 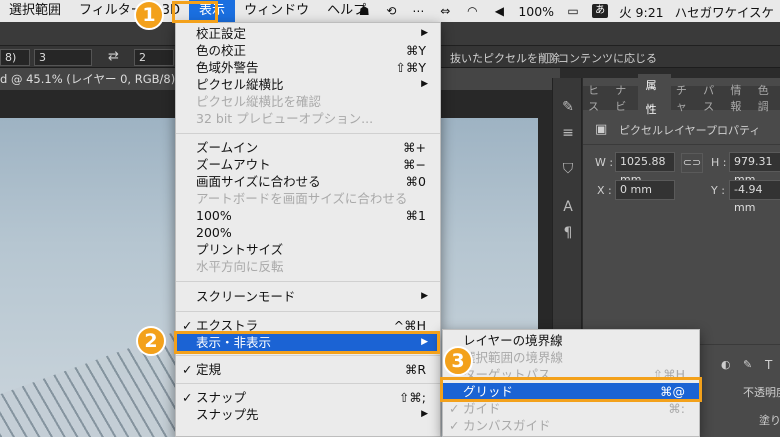 I want to click on display-arrows-icon: ⇔, so click(x=445, y=11).